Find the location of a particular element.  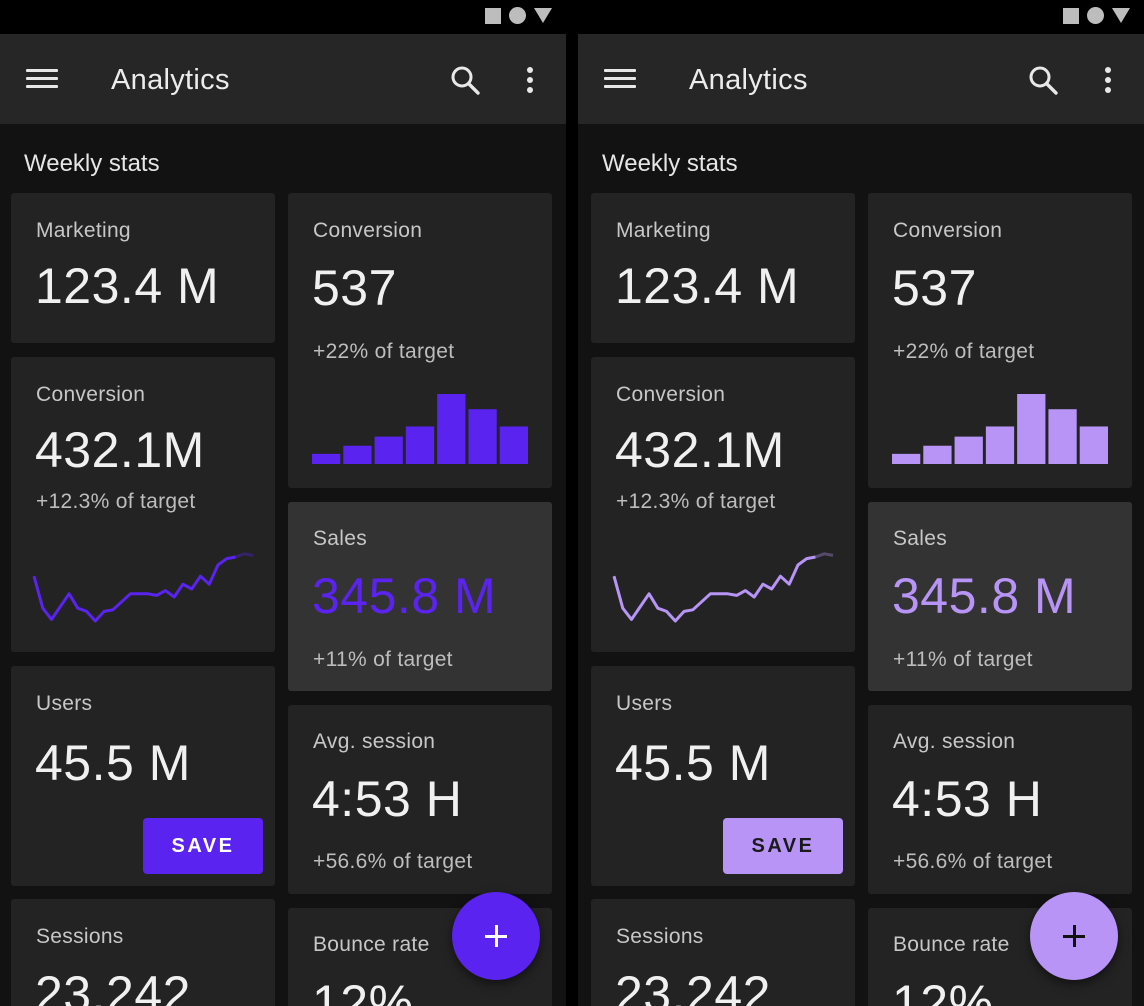

home-icon is located at coordinates (1095, 15).